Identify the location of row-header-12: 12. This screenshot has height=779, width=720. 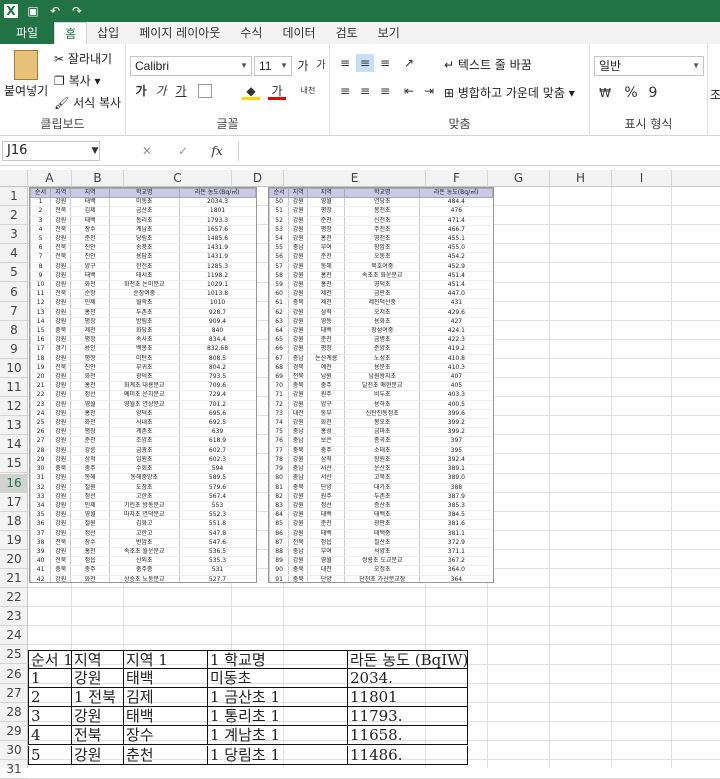
(14, 407).